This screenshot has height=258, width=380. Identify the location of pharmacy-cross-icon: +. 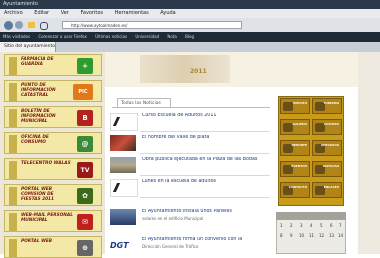
(85, 66).